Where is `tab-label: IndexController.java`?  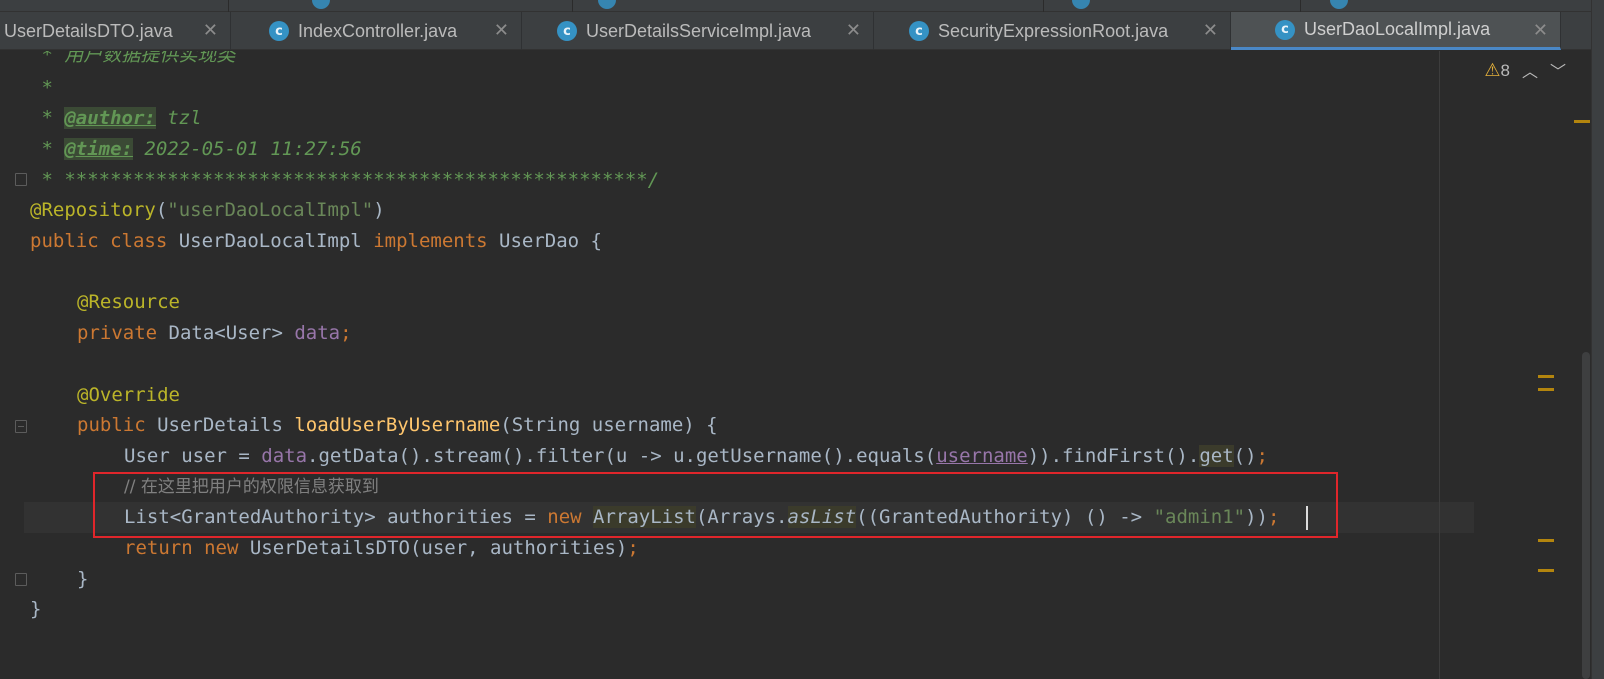
tab-label: IndexController.java is located at coordinates (378, 30).